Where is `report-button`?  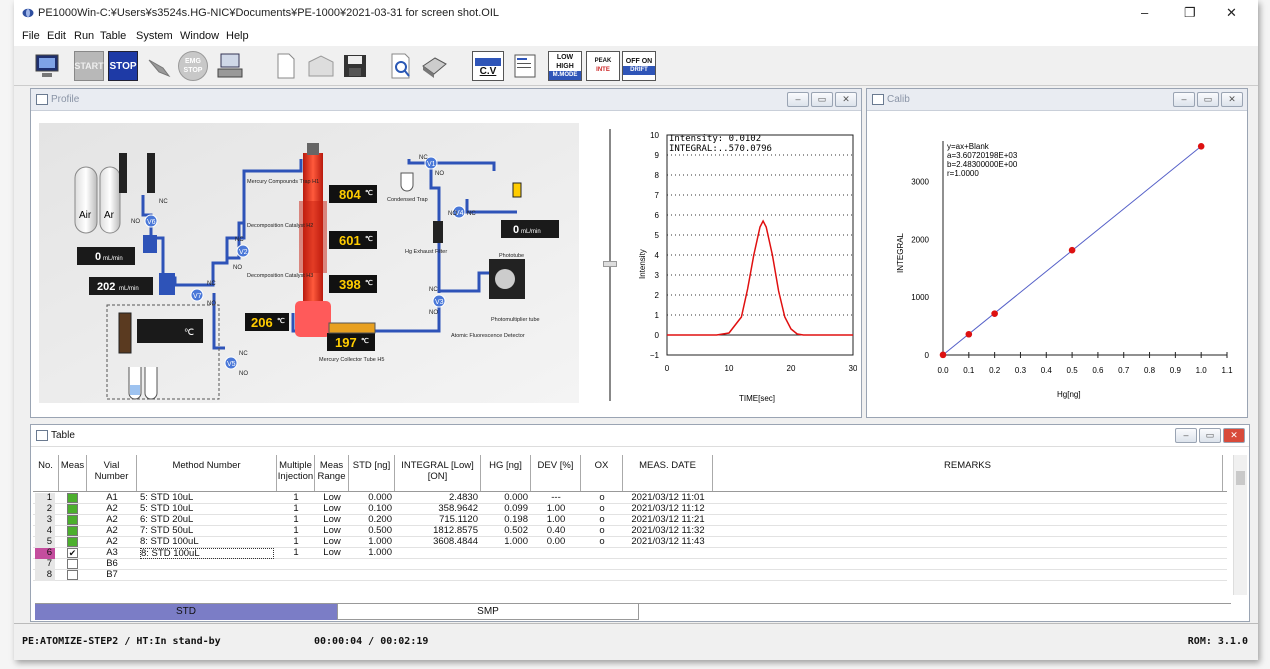
report-button is located at coordinates (525, 66).